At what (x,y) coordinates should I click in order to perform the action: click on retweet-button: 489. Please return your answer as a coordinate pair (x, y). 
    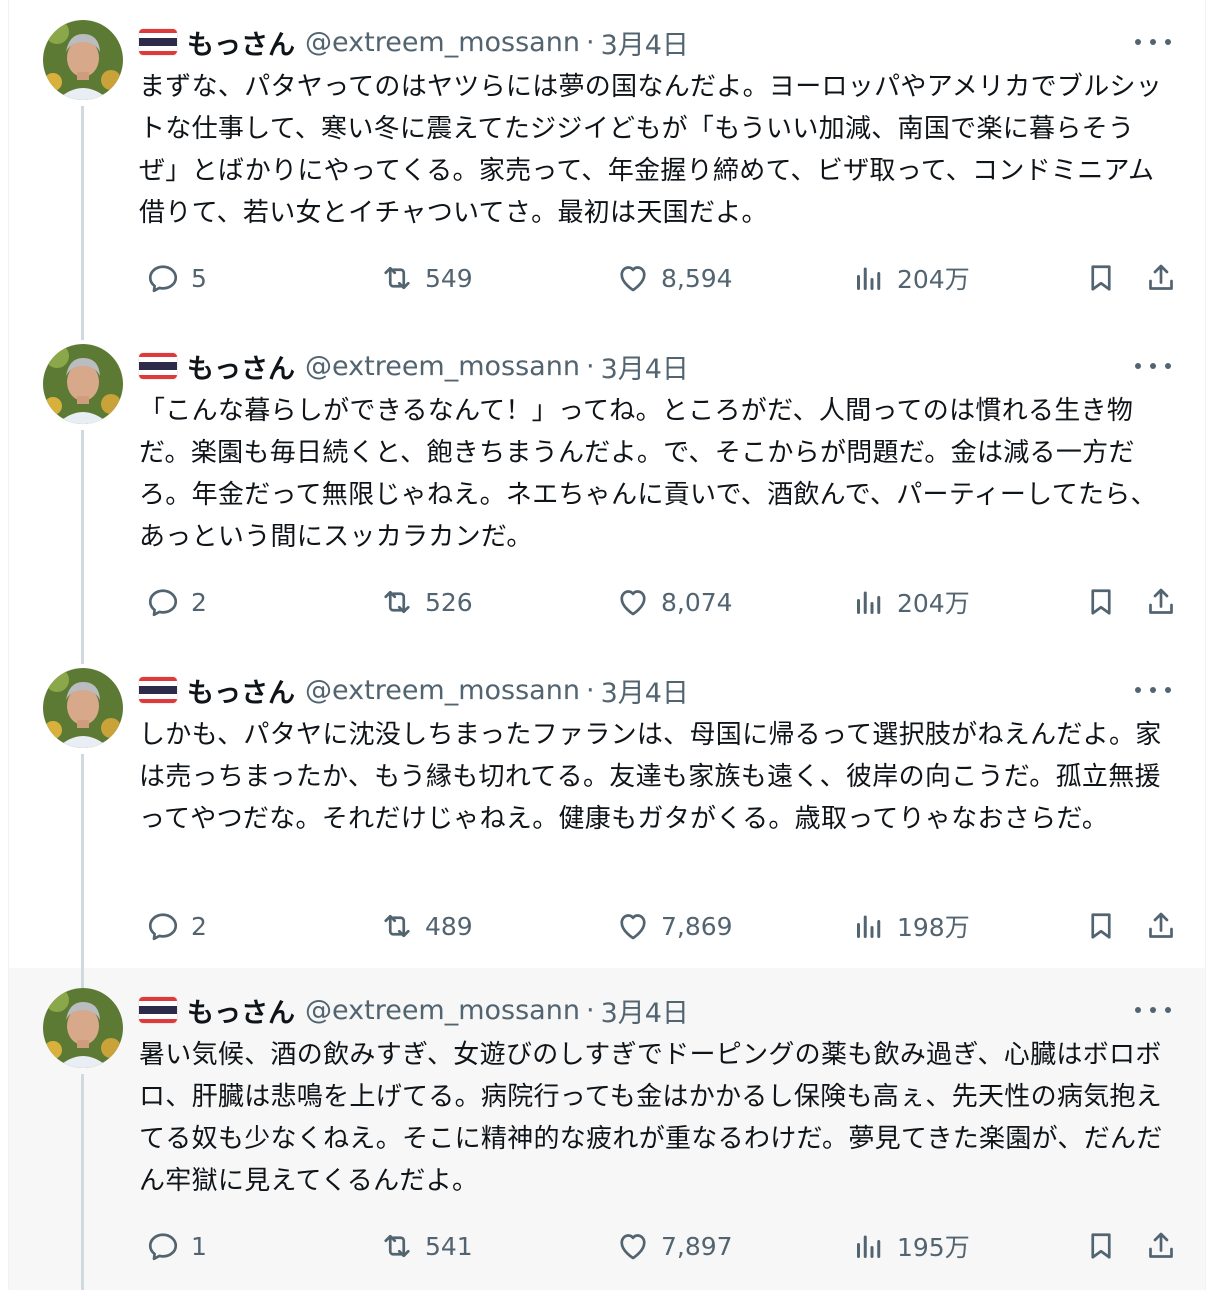
    Looking at the image, I should click on (426, 926).